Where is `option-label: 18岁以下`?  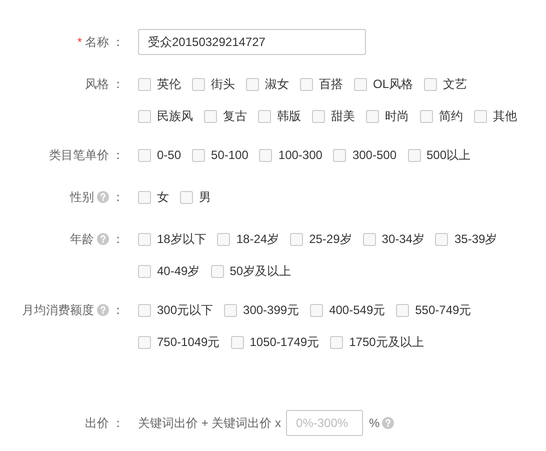
option-label: 18岁以下 is located at coordinates (181, 239).